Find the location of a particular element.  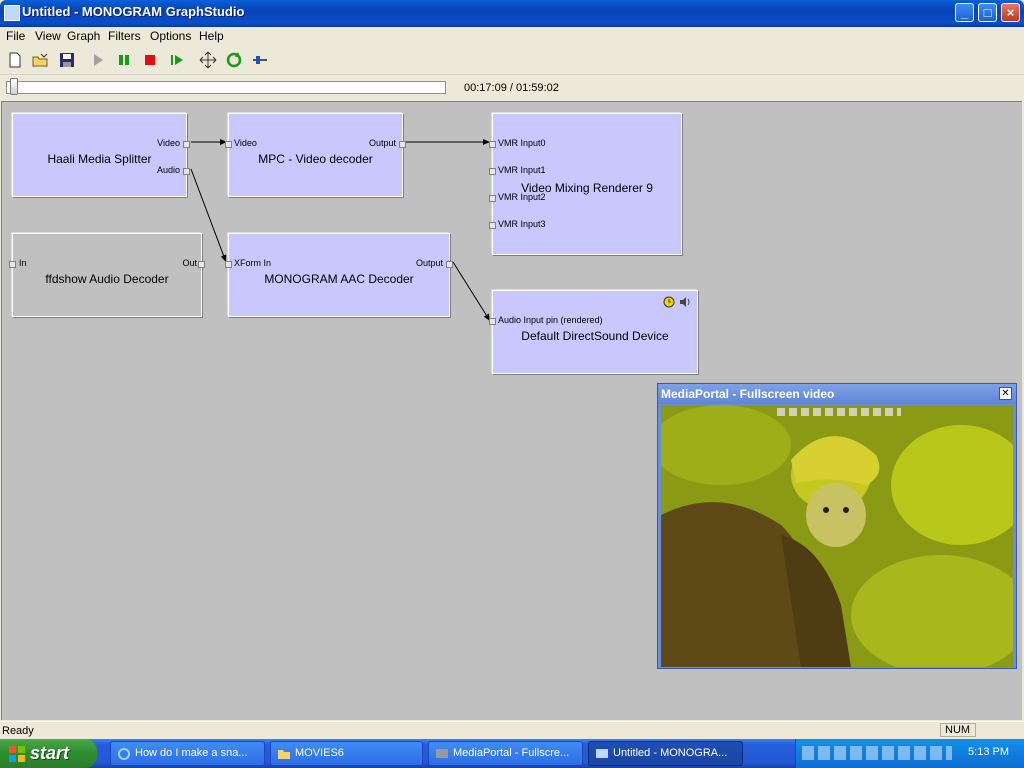

system-tray: 5:13 PM is located at coordinates (909, 753).